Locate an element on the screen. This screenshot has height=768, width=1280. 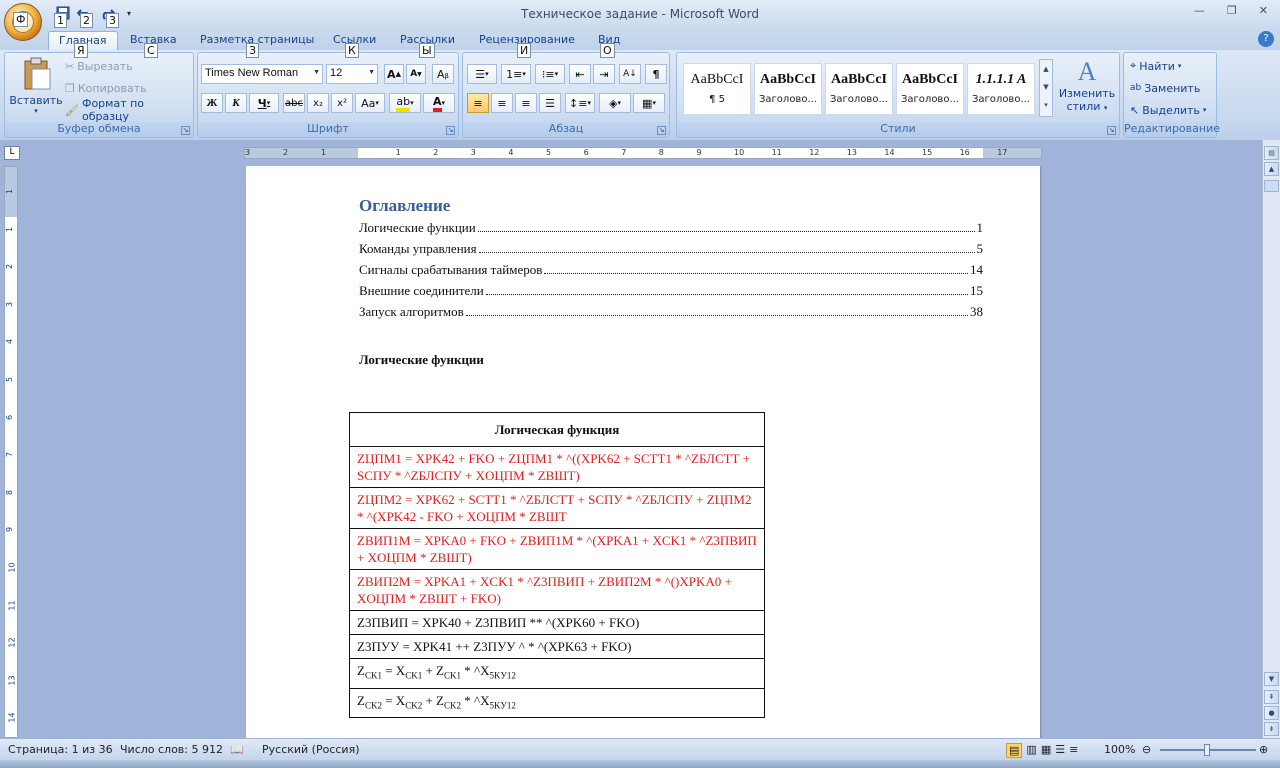
font-name-combo: Times New Roman ▼ is located at coordinates (262, 74).